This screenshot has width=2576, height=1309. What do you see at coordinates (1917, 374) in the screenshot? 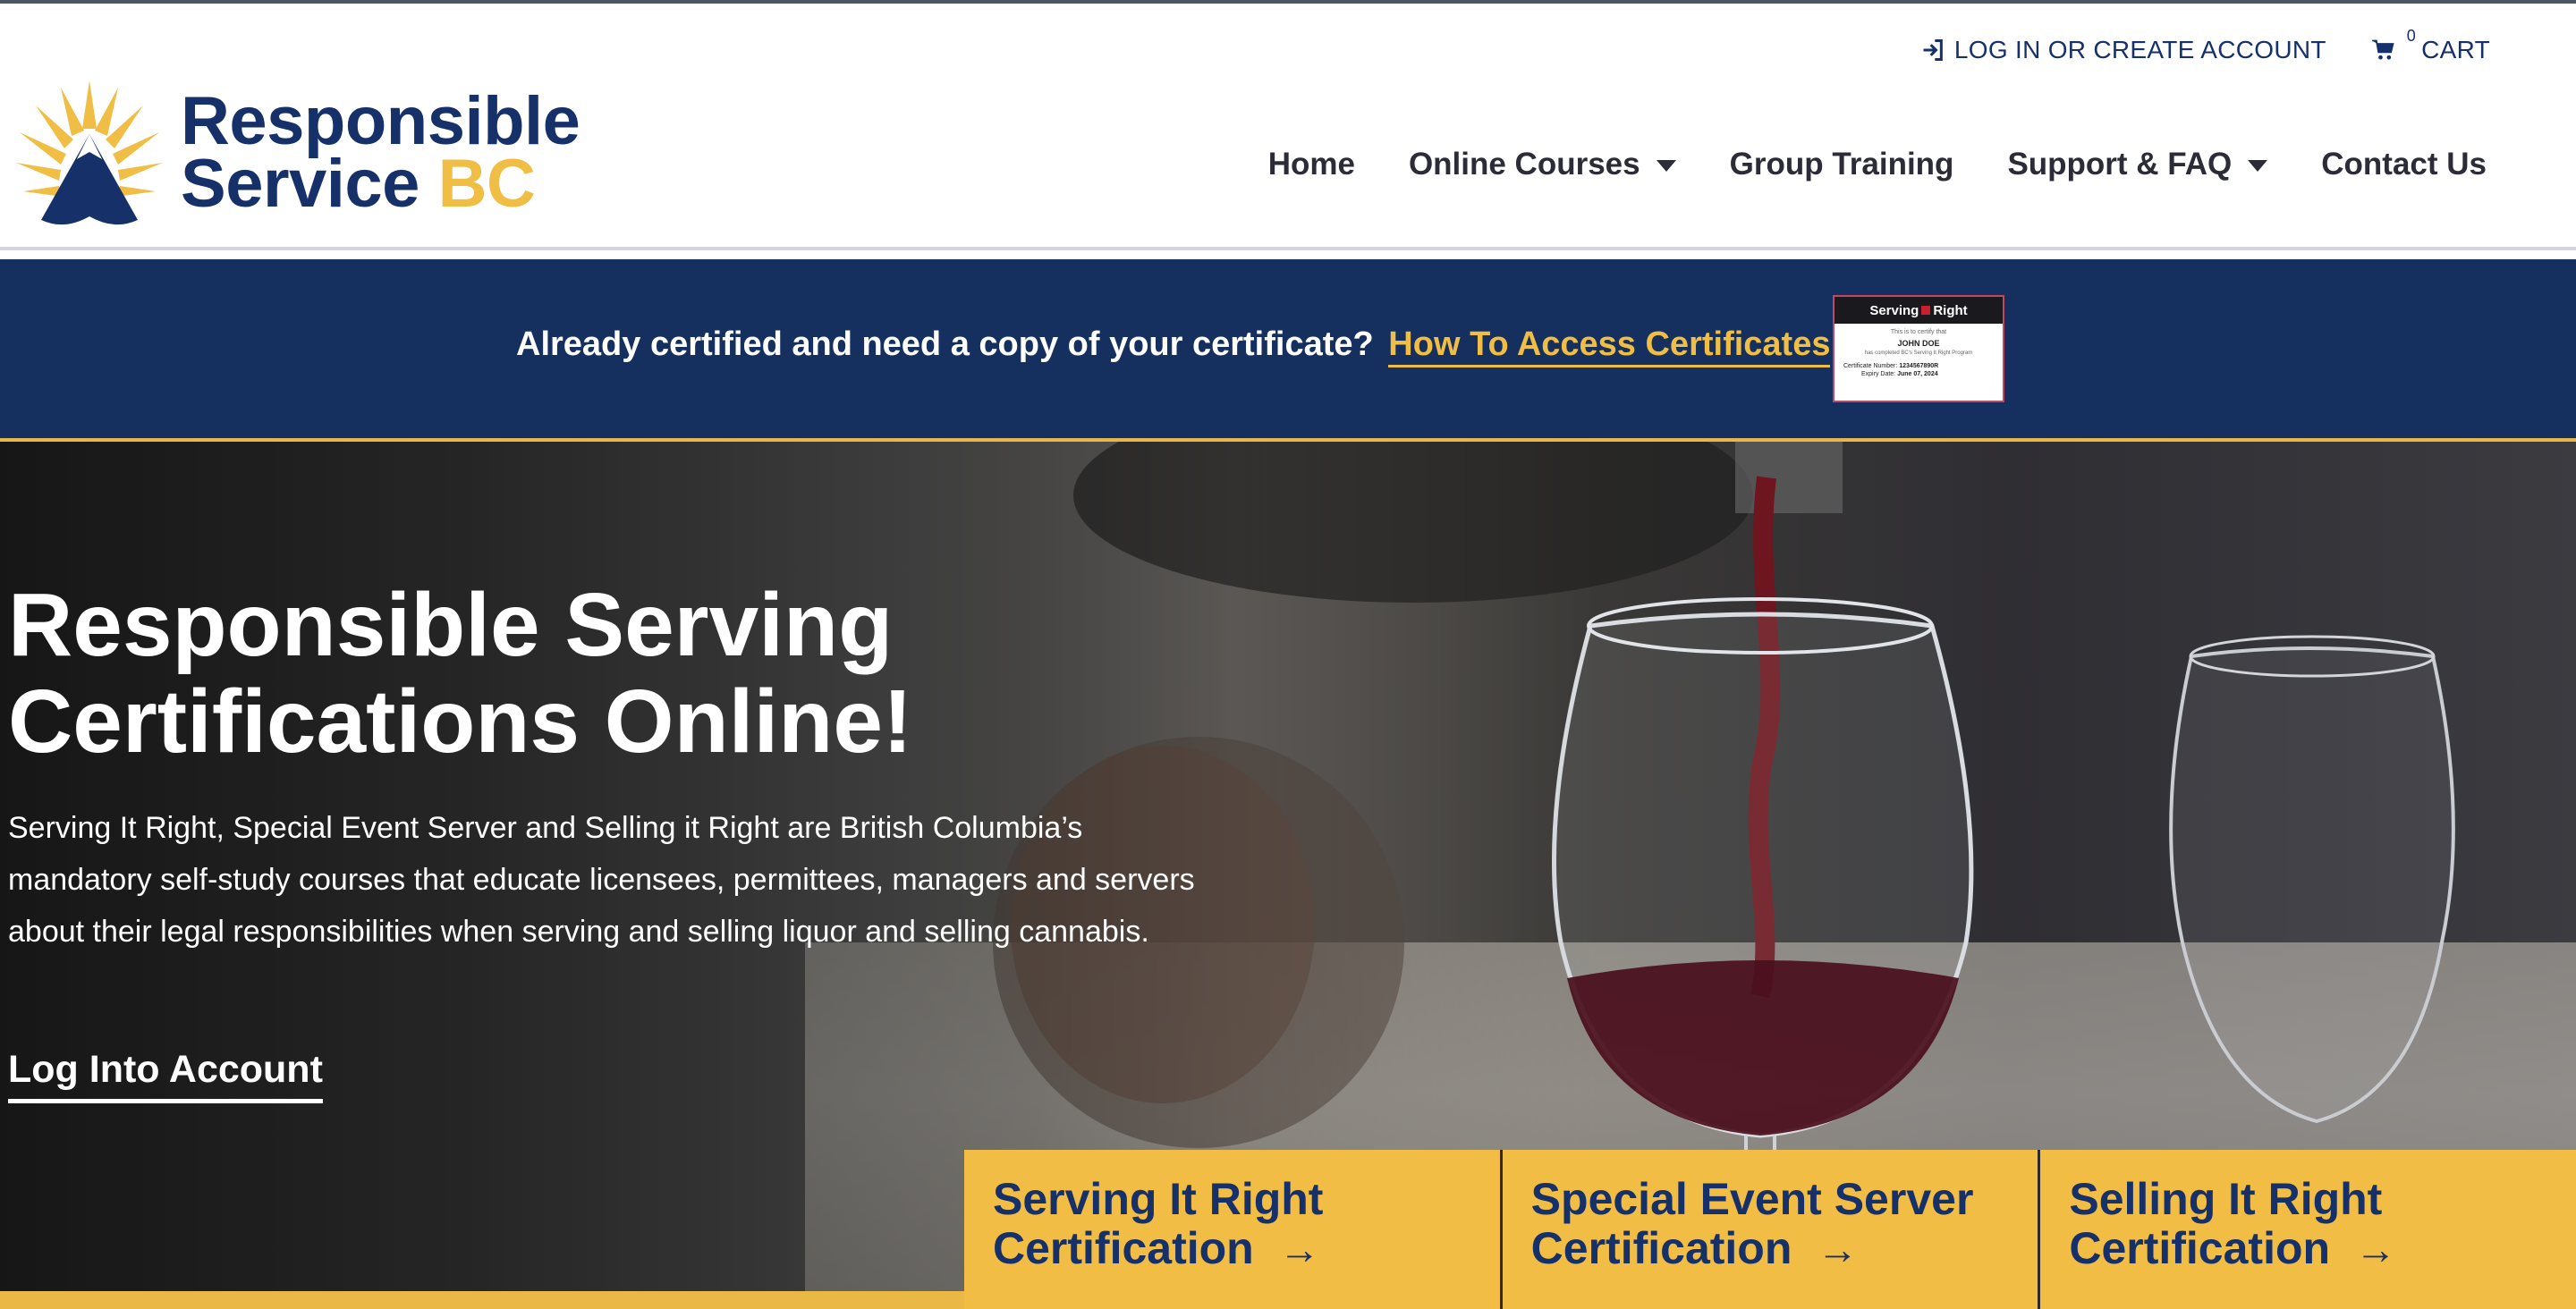
I see `cert-expiry: June 07, 2024` at bounding box center [1917, 374].